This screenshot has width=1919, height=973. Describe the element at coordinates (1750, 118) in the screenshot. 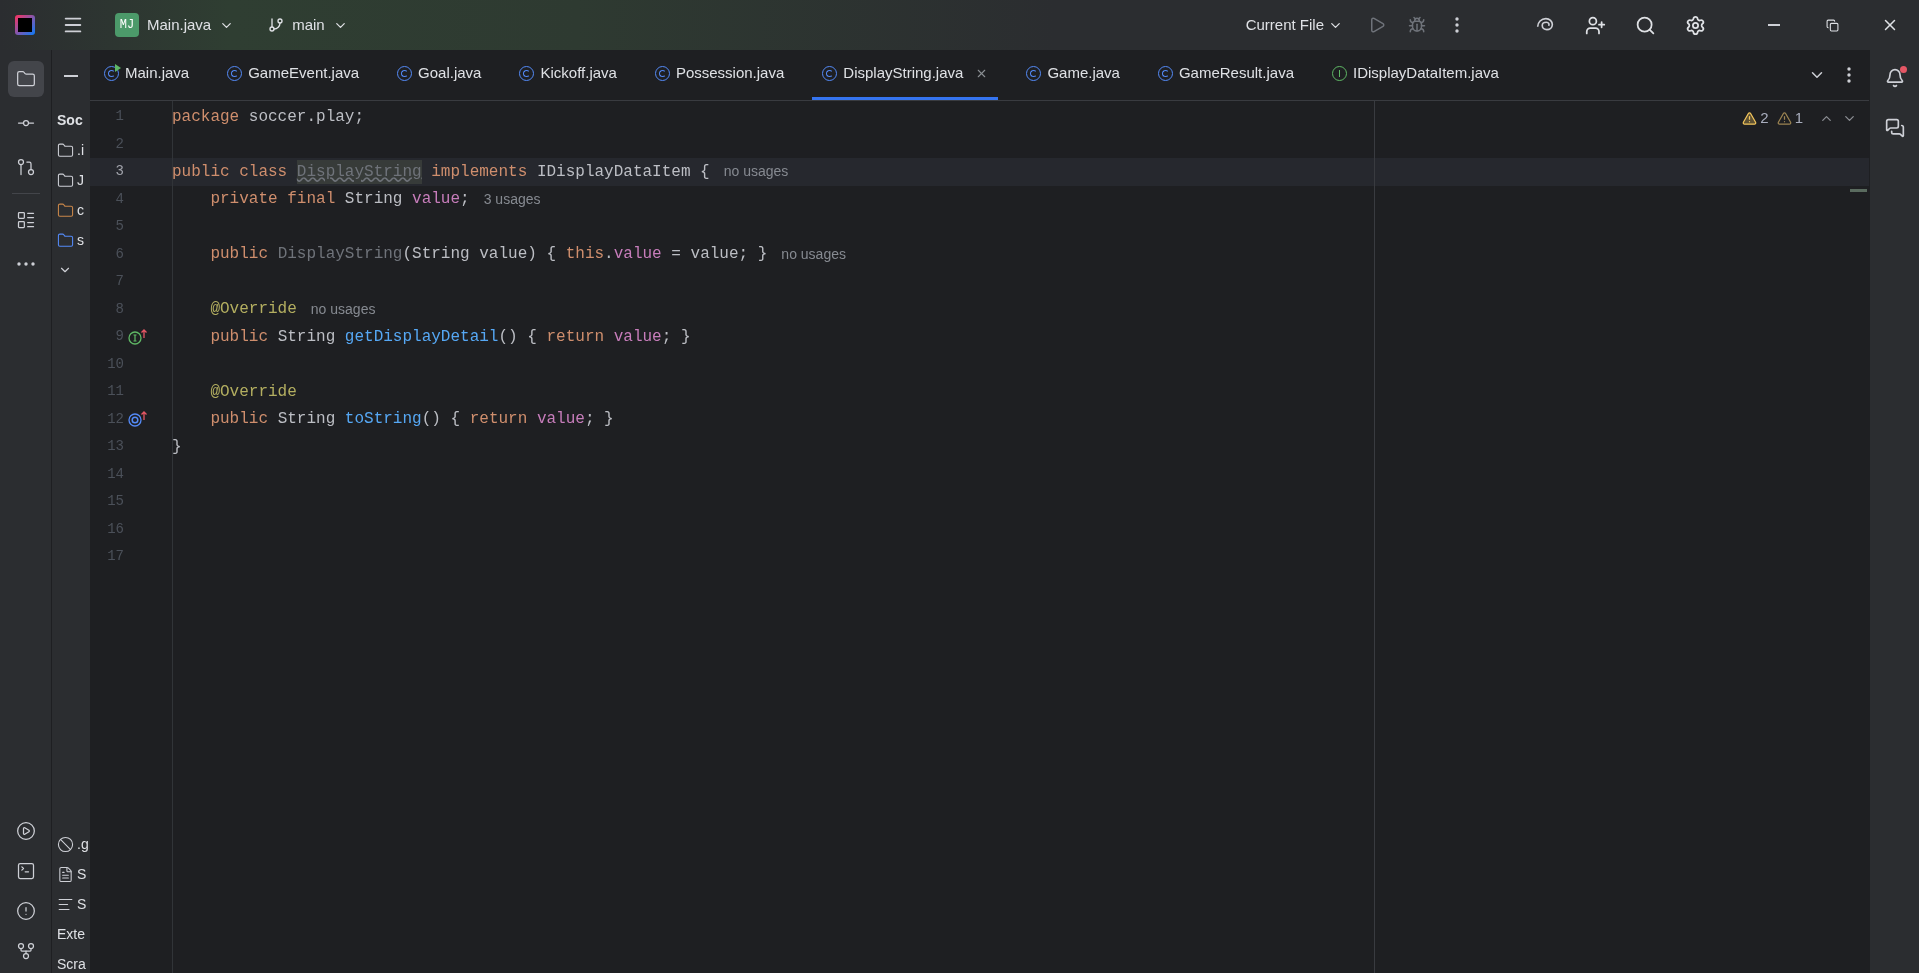

I see `warning-icon` at that location.